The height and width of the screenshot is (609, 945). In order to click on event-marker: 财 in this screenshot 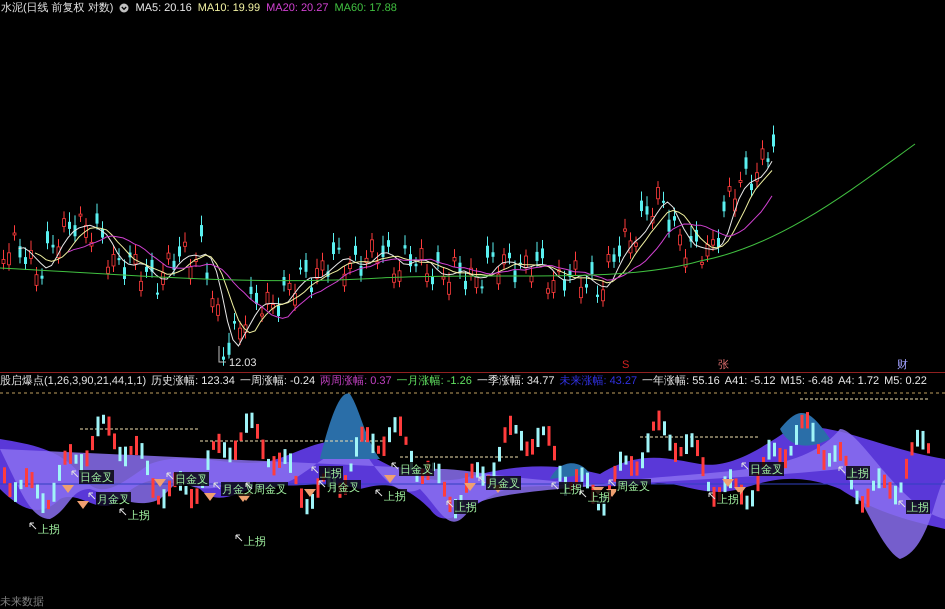, I will do `click(902, 365)`.